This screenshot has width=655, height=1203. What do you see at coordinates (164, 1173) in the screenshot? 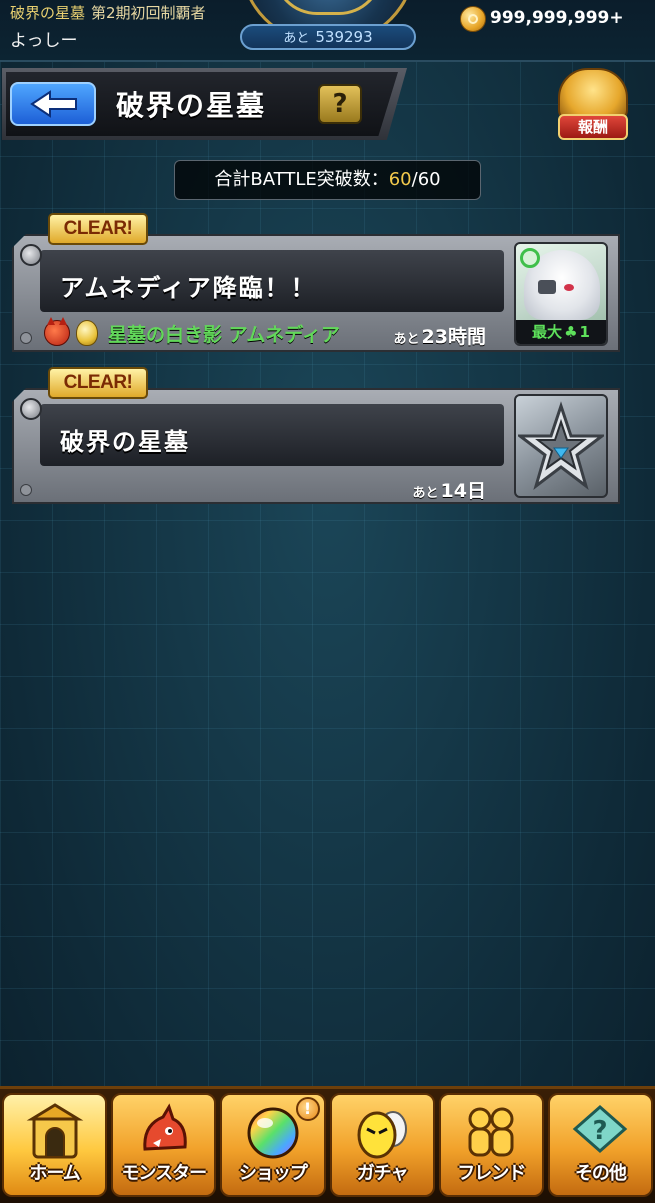
I see `nav-monster-label: モンスター` at bounding box center [164, 1173].